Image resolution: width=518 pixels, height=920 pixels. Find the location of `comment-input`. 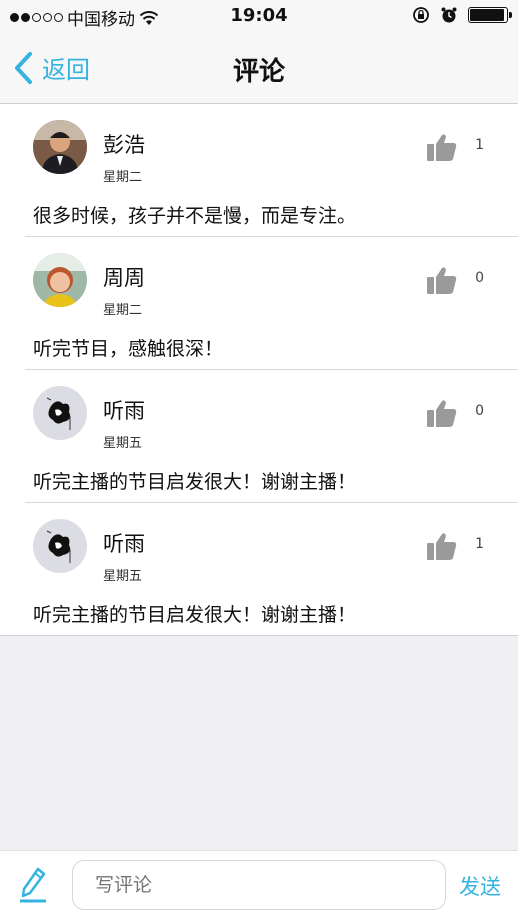

comment-input is located at coordinates (259, 885).